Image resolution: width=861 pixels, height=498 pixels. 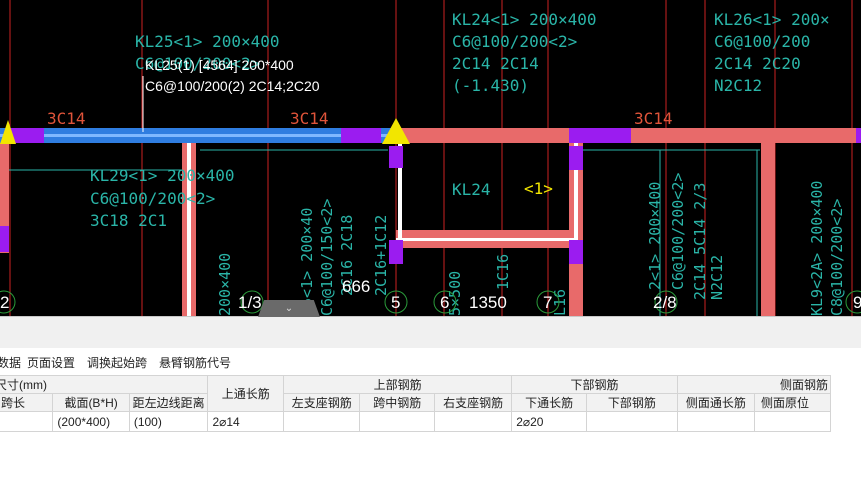 What do you see at coordinates (430, 302) in the screenshot?
I see `axis-circles` at bounding box center [430, 302].